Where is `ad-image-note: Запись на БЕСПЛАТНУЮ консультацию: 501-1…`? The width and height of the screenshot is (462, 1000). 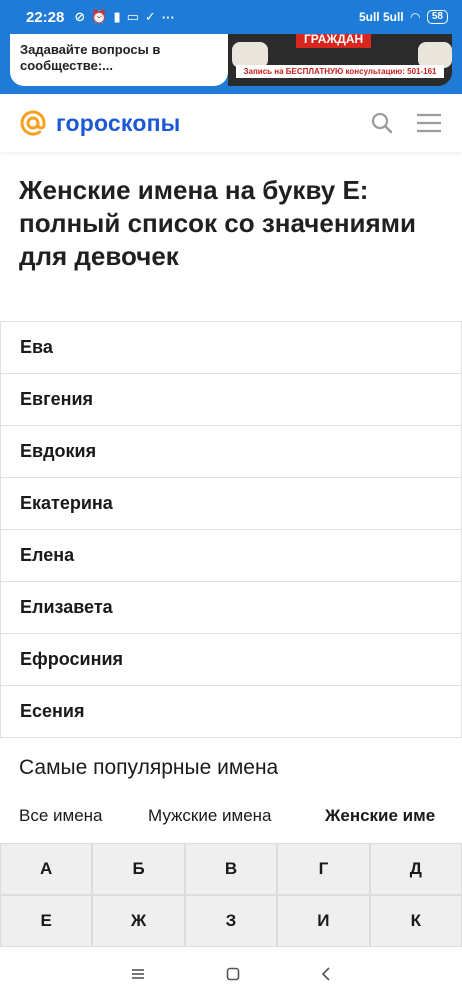 ad-image-note: Запись на БЕСПЛАТНУЮ консультацию: 501-1… is located at coordinates (340, 71).